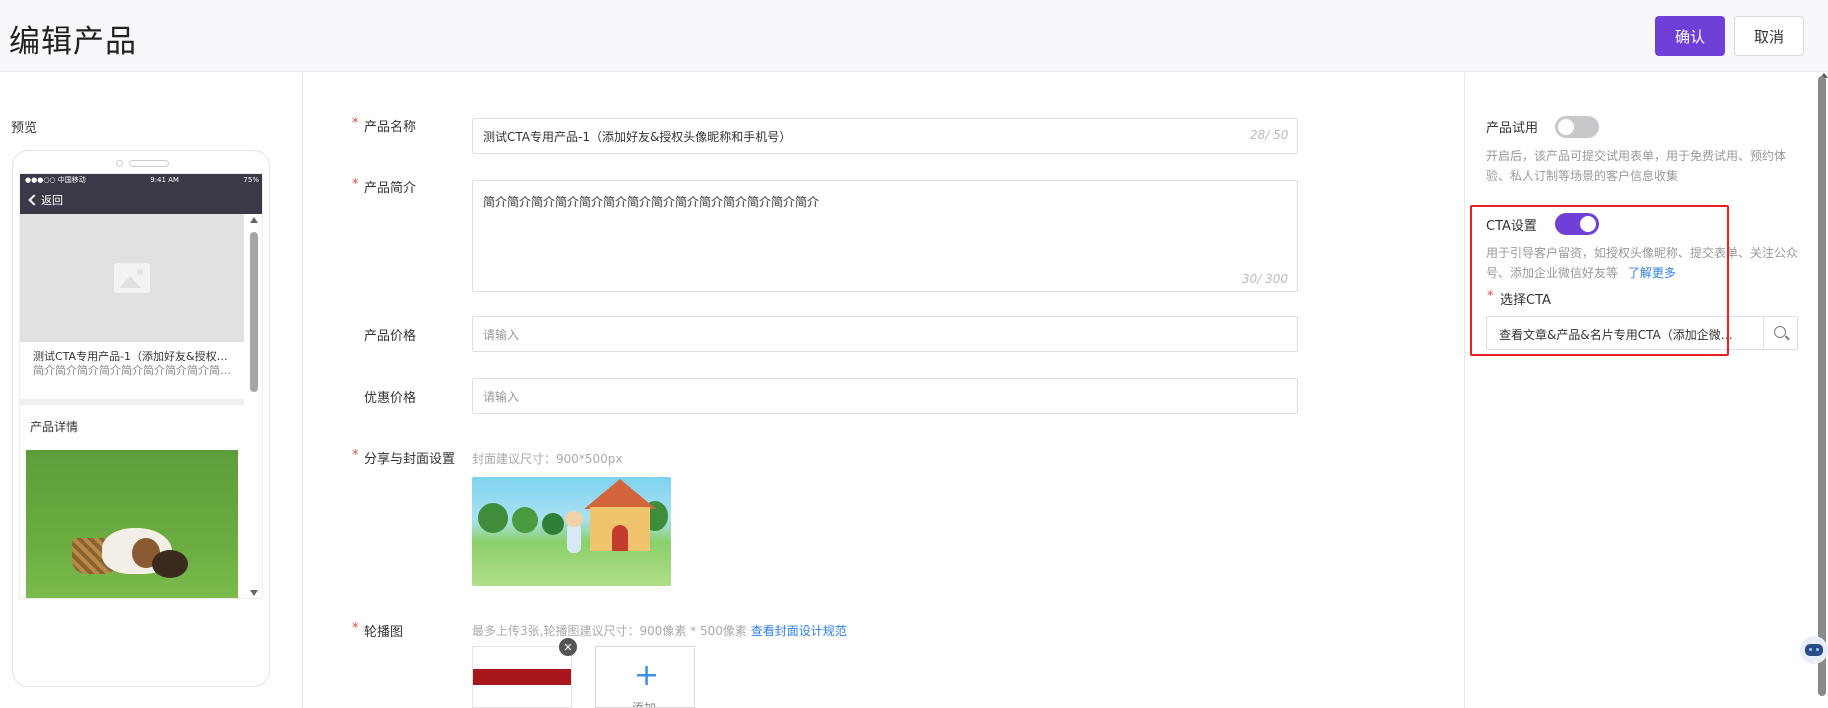 This screenshot has width=1828, height=708. I want to click on cta-label: CTA设置, so click(1511, 226).